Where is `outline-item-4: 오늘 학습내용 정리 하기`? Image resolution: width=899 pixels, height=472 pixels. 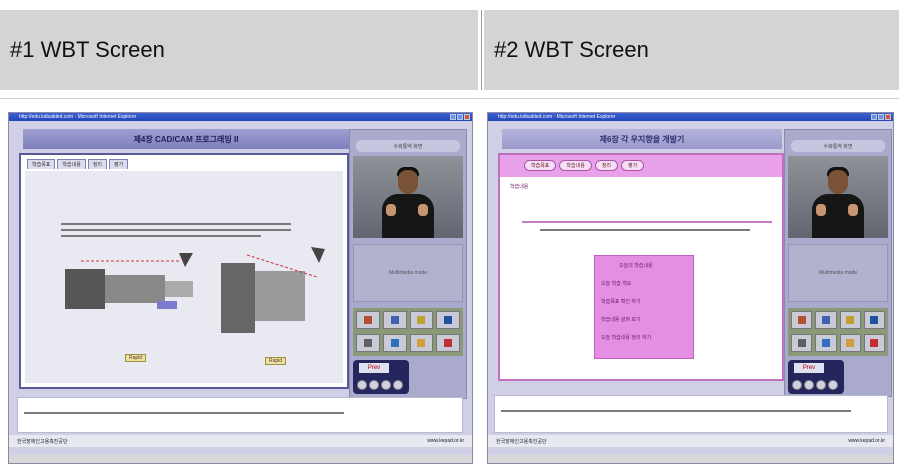
outline-item-4: 오늘 학습내용 정리 하기 is located at coordinates (626, 337).